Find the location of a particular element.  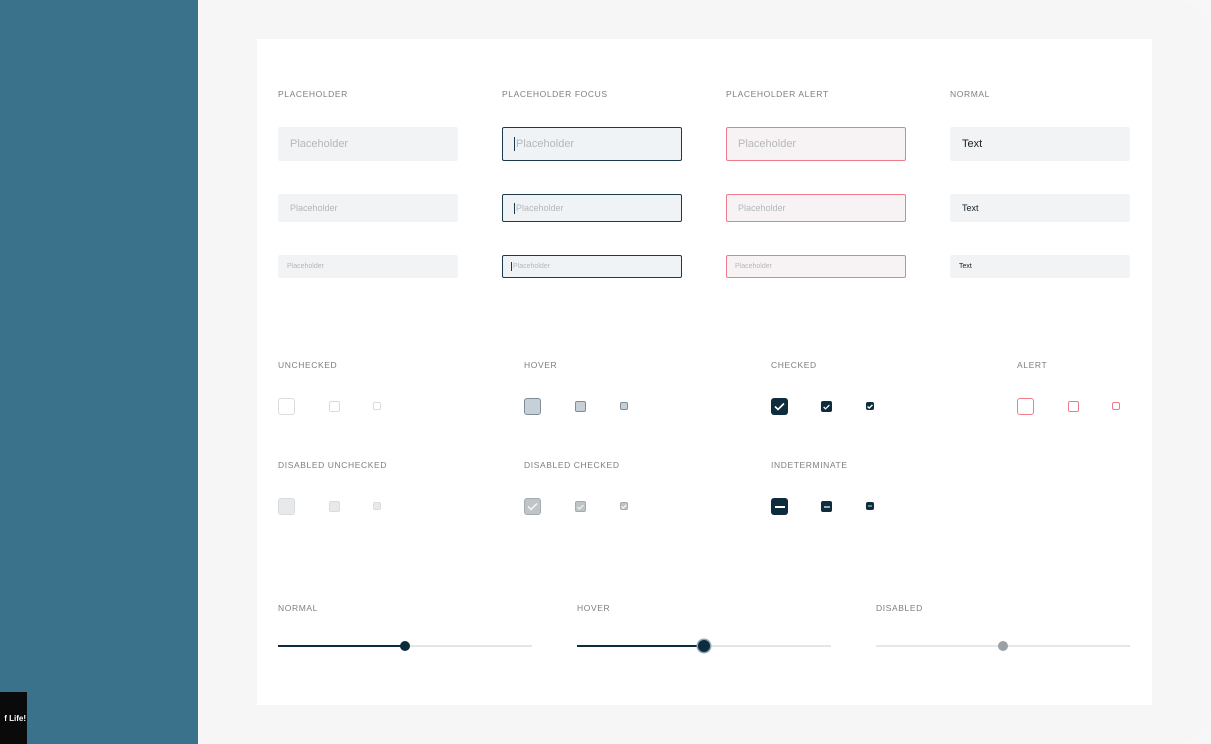

slider-disabled-label: DISABLED is located at coordinates (899, 608).